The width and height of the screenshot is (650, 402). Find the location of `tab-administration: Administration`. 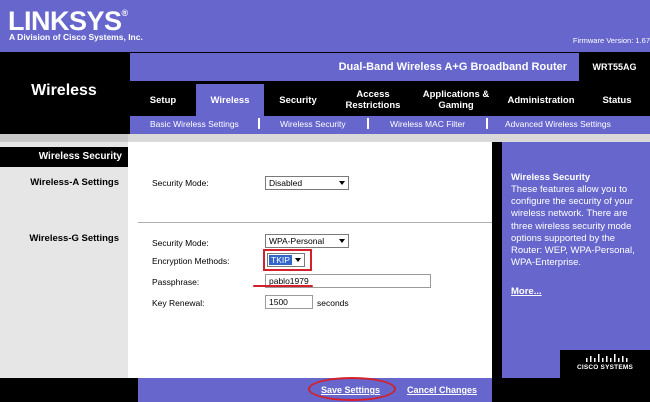

tab-administration: Administration is located at coordinates (541, 100).